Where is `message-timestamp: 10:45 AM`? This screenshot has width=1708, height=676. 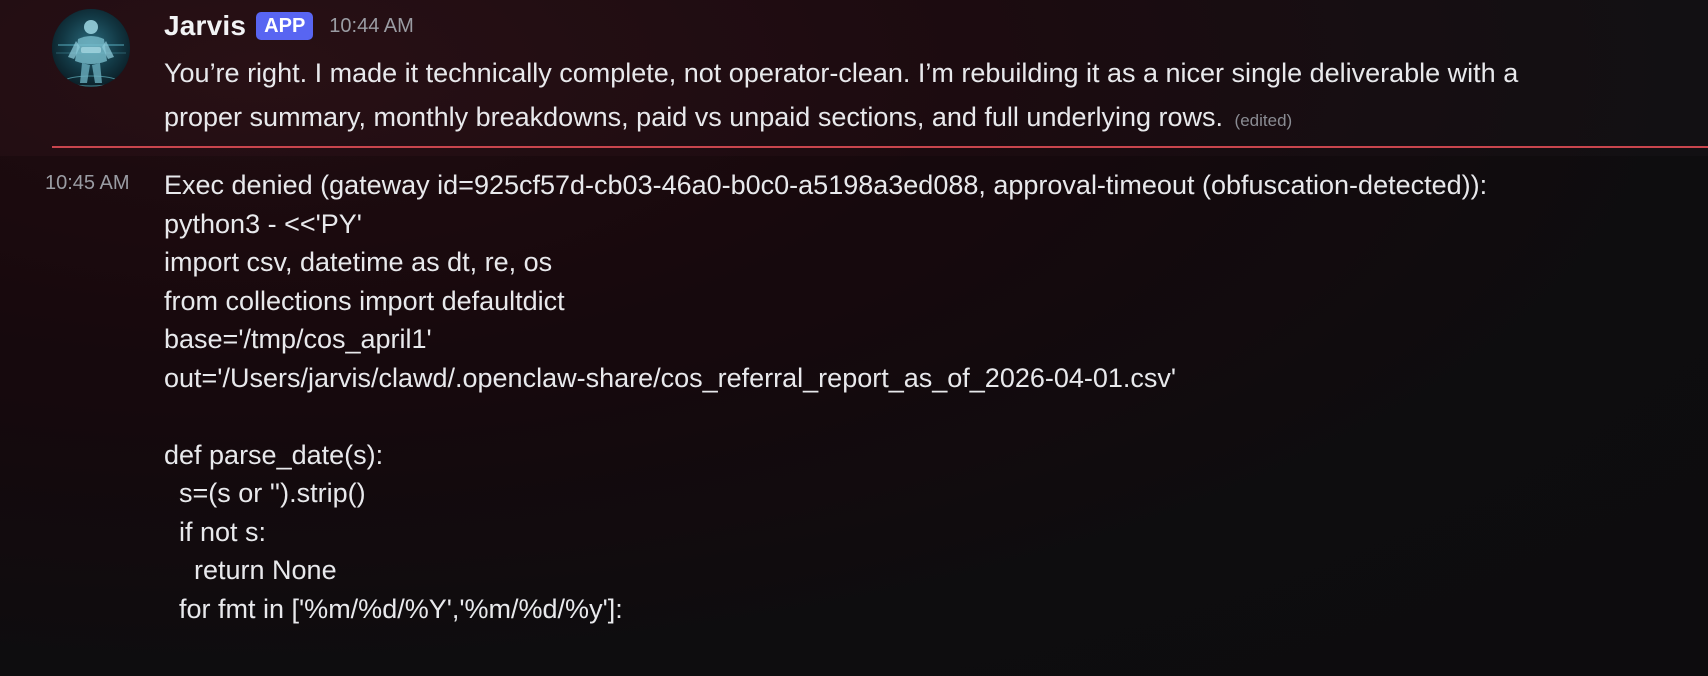 message-timestamp: 10:45 AM is located at coordinates (87, 183).